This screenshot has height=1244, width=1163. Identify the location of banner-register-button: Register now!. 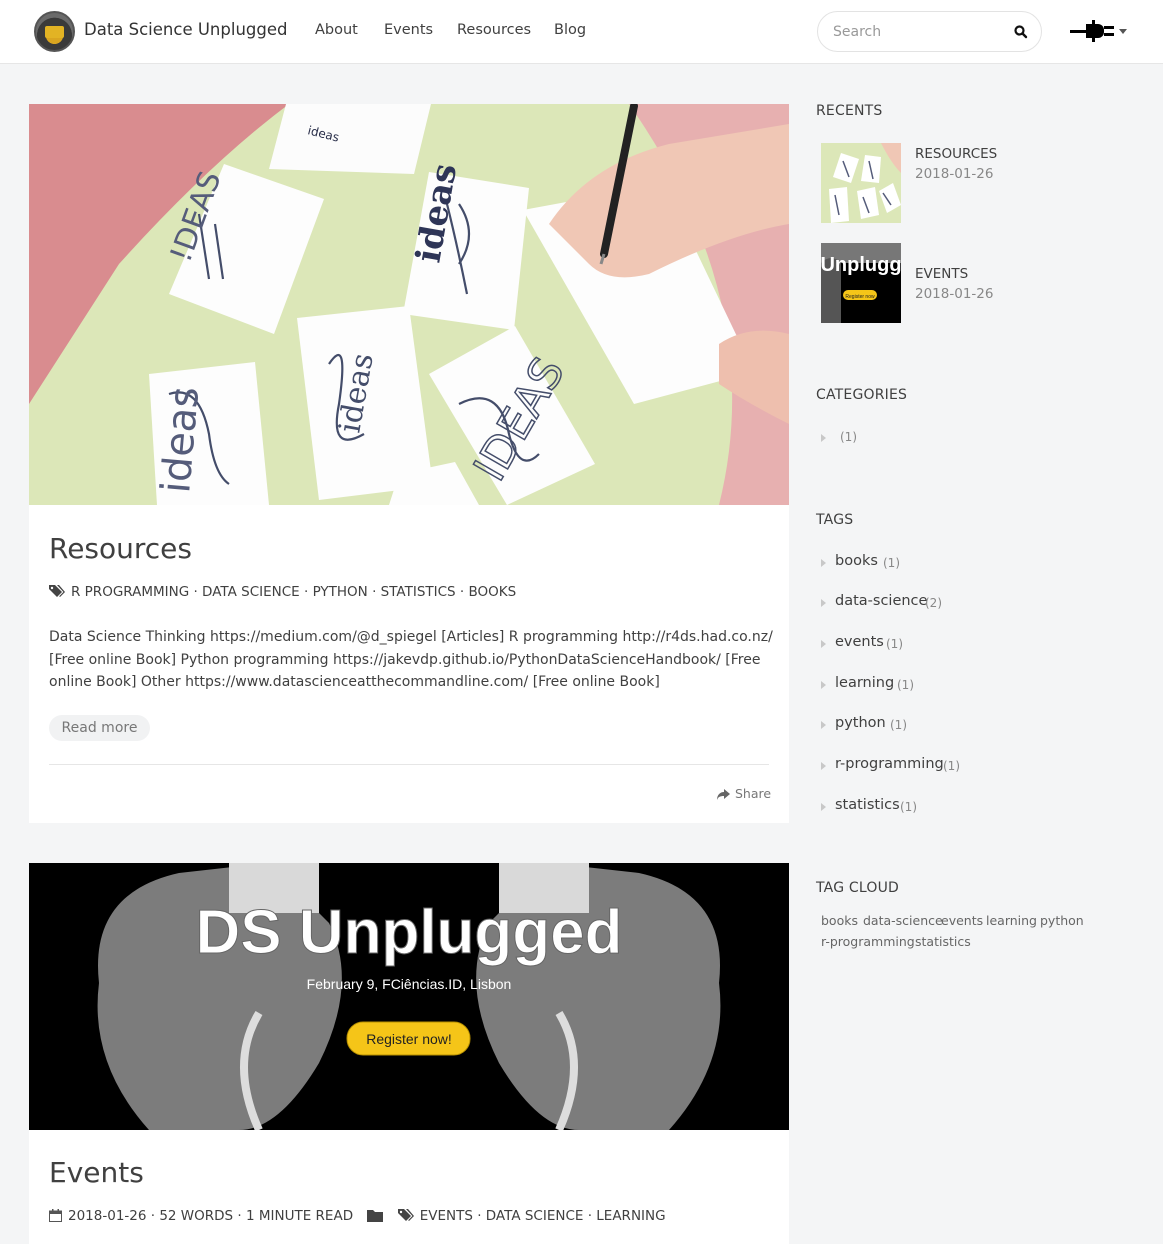
(409, 1039).